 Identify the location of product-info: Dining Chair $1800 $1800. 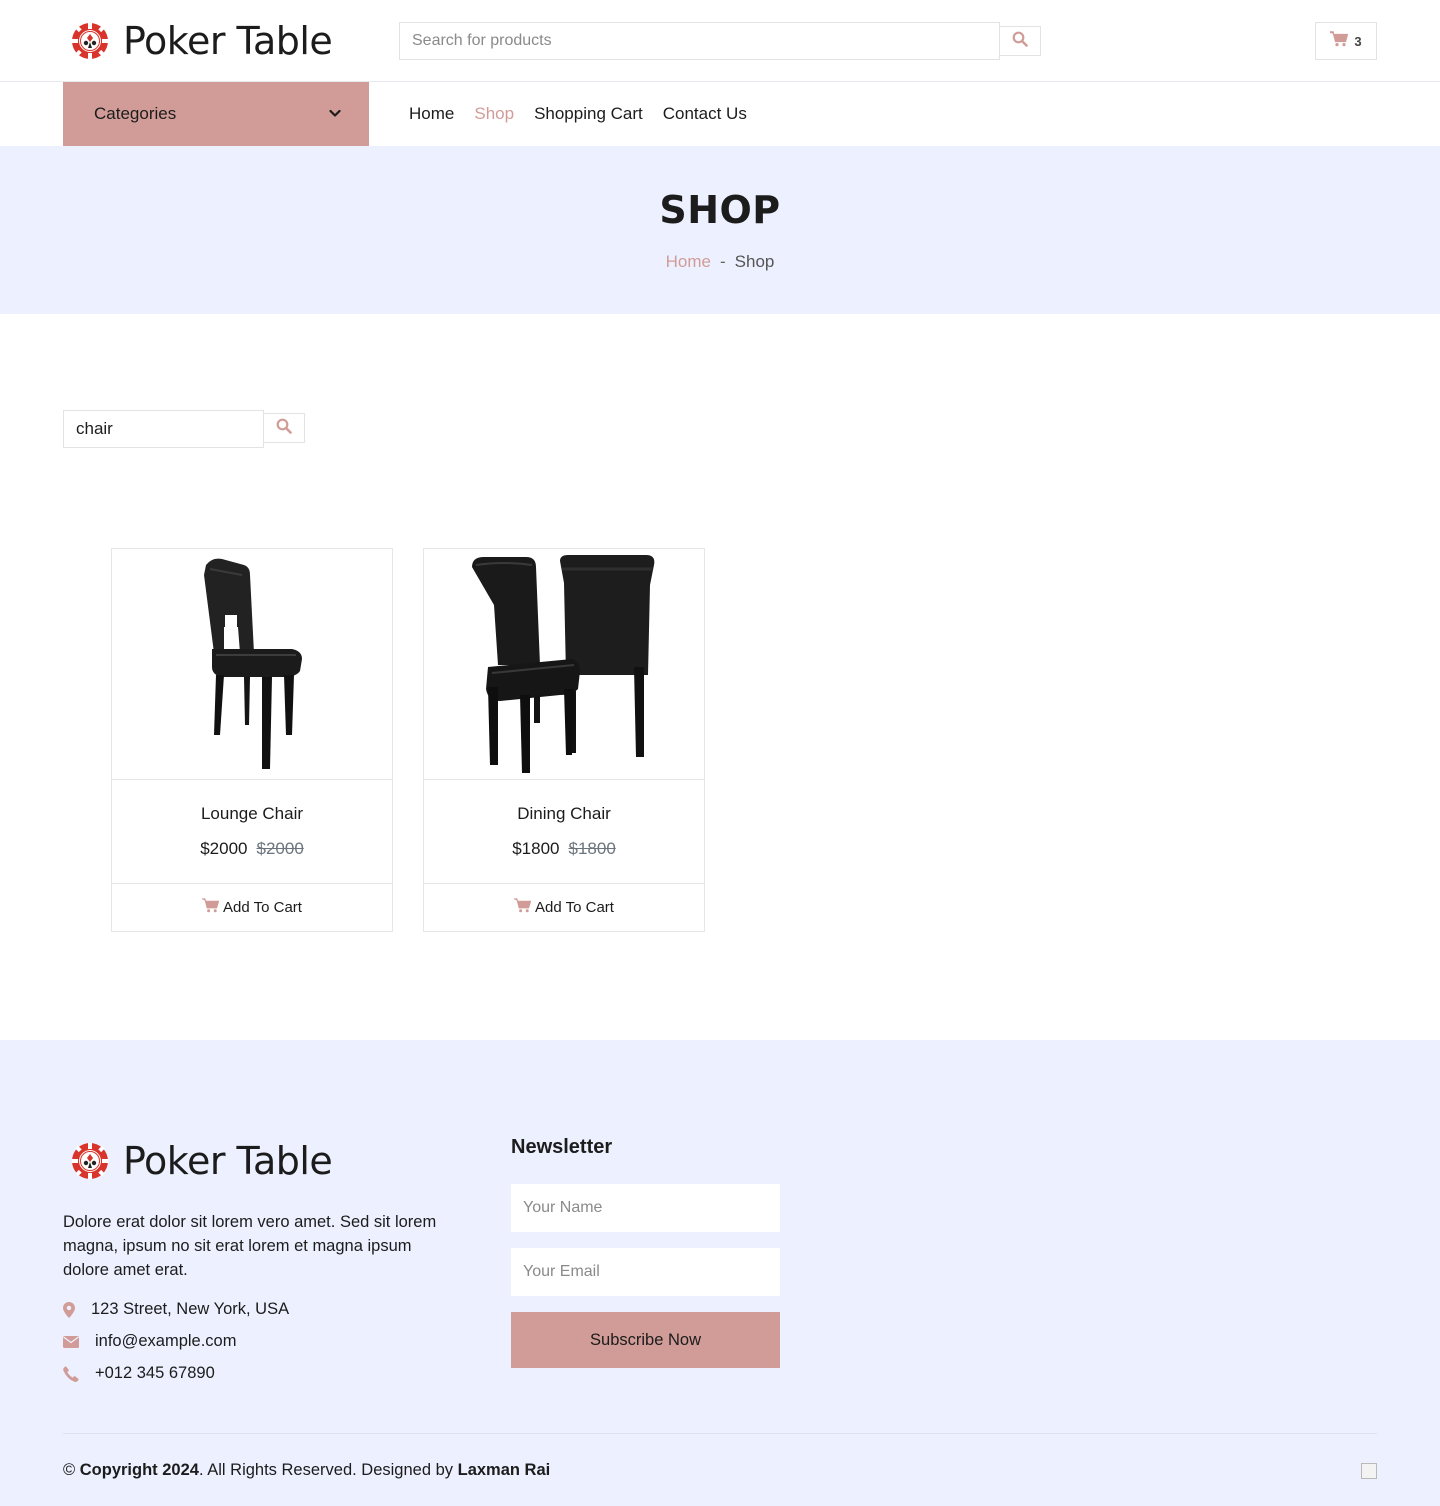
(564, 832).